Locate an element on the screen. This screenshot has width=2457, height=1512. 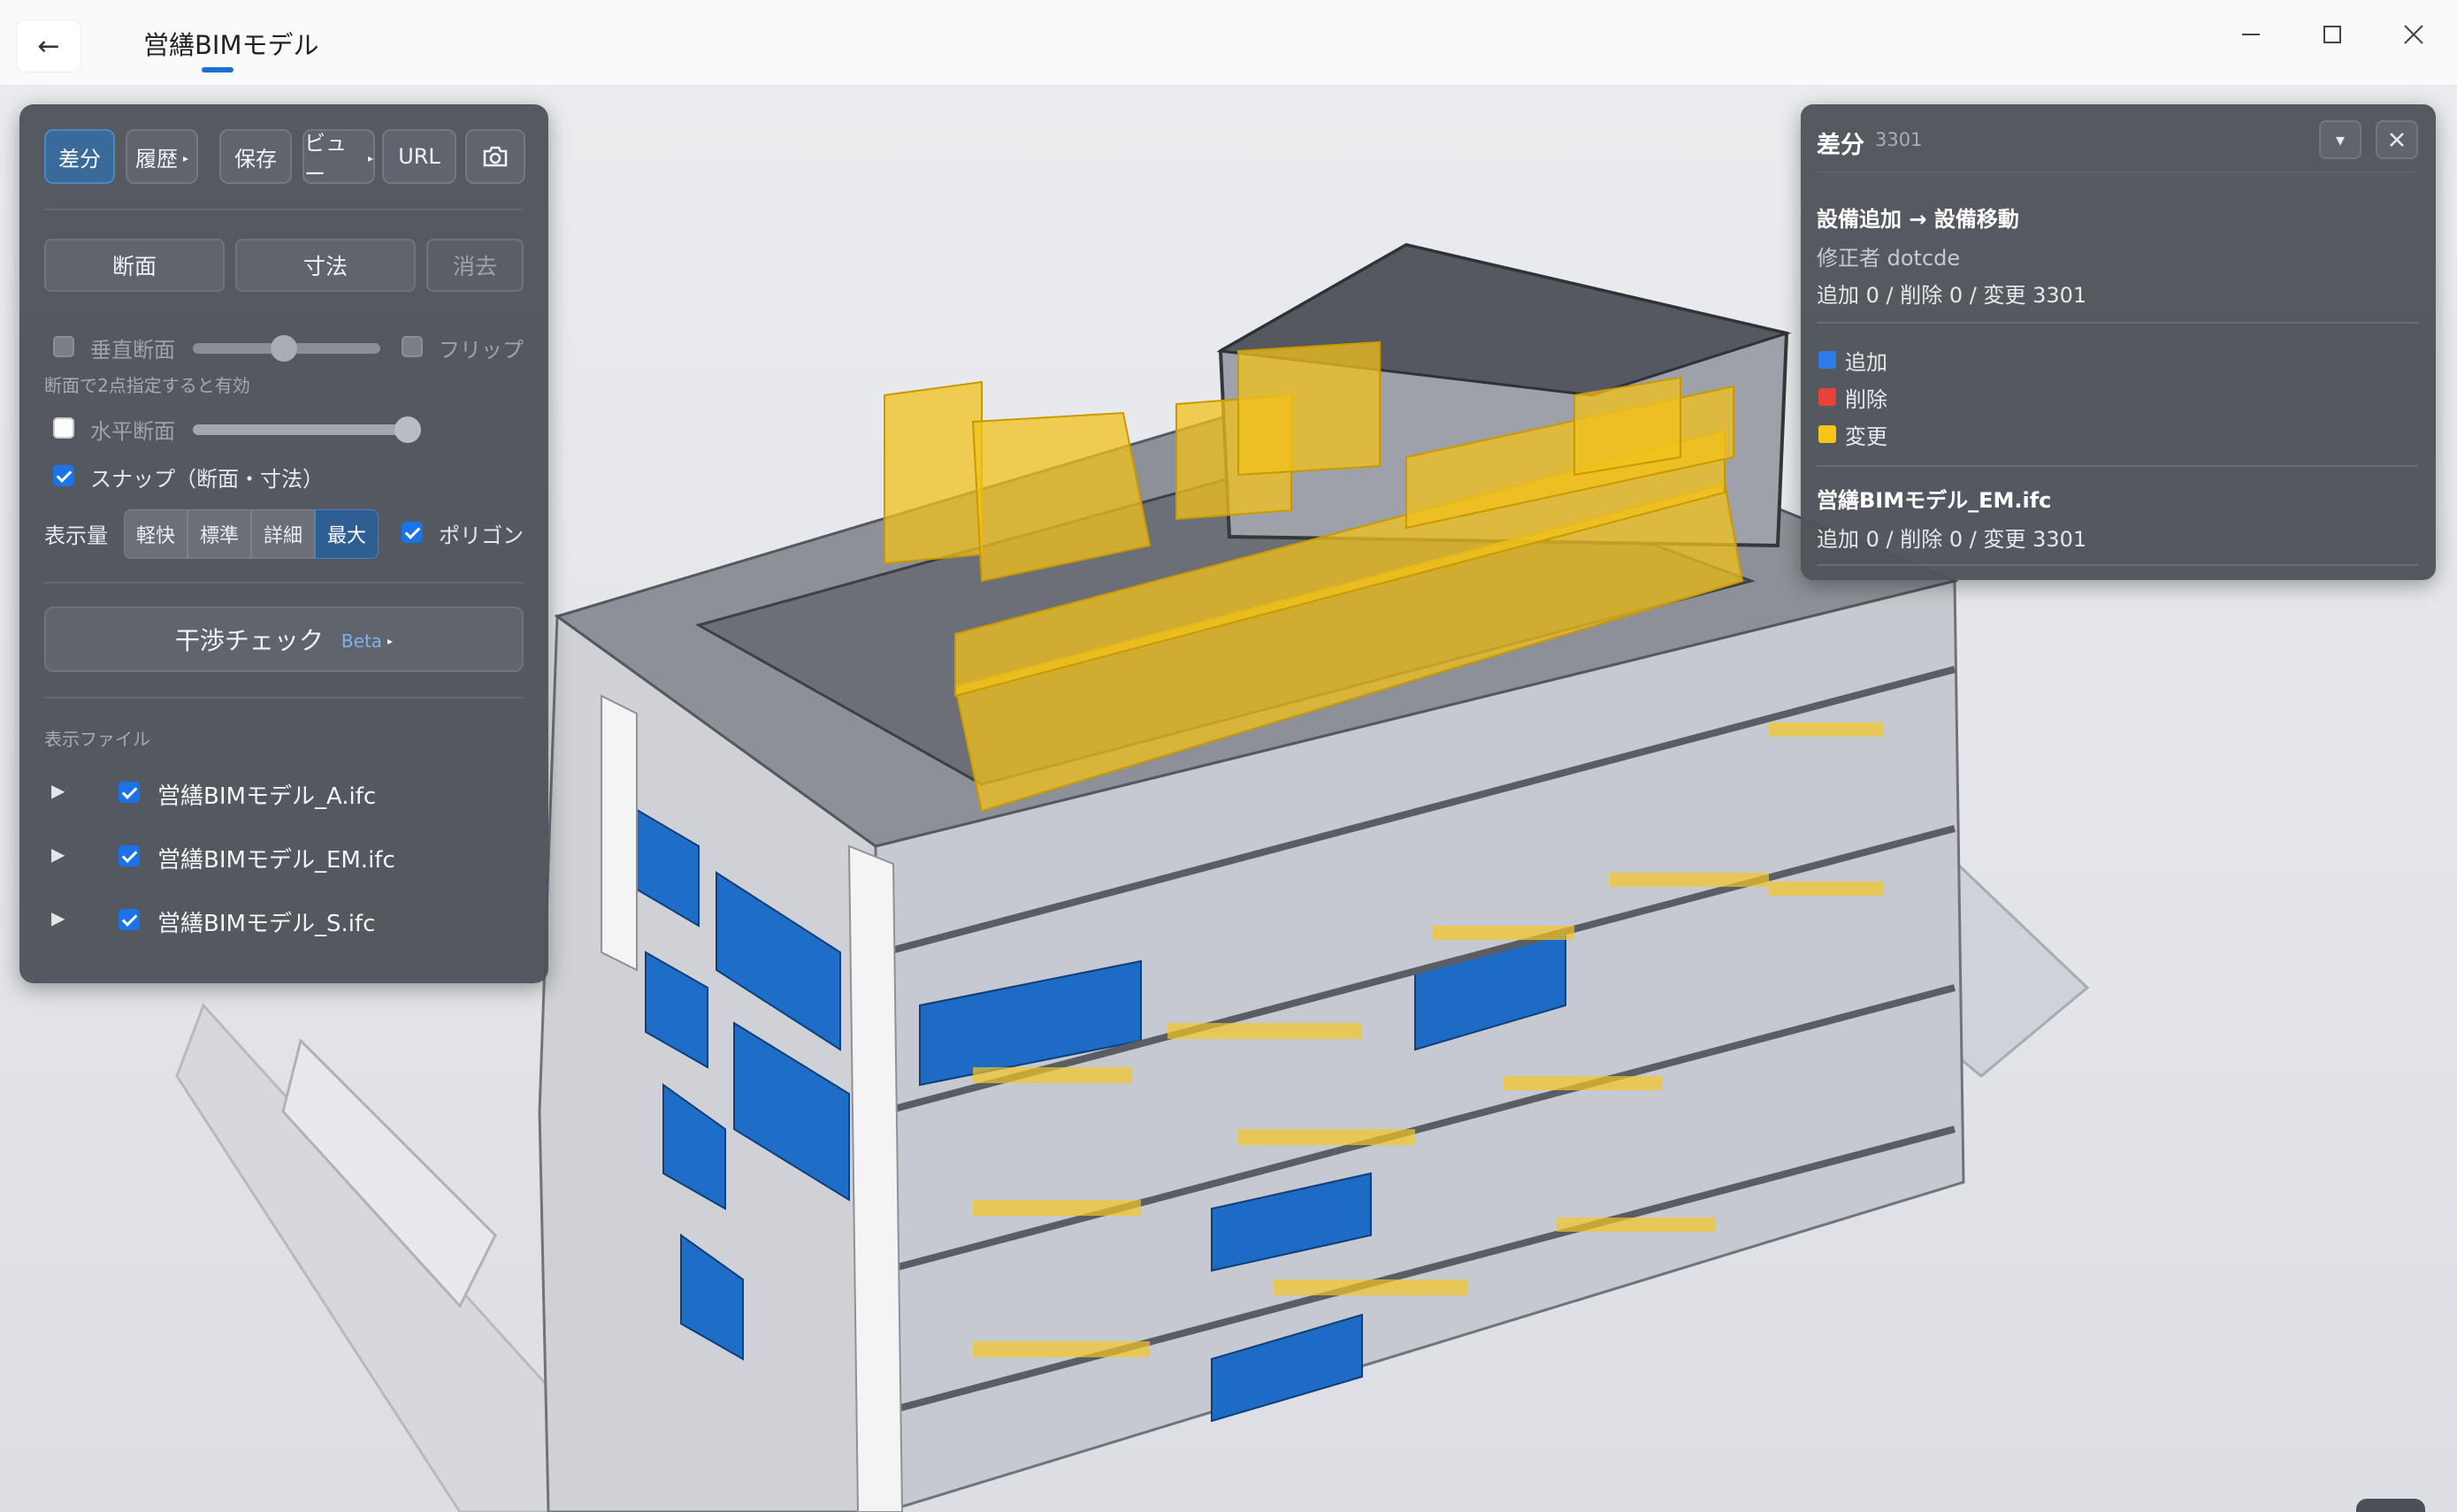
file-name: 営繕BIMモデル_A.ifc is located at coordinates (267, 796).